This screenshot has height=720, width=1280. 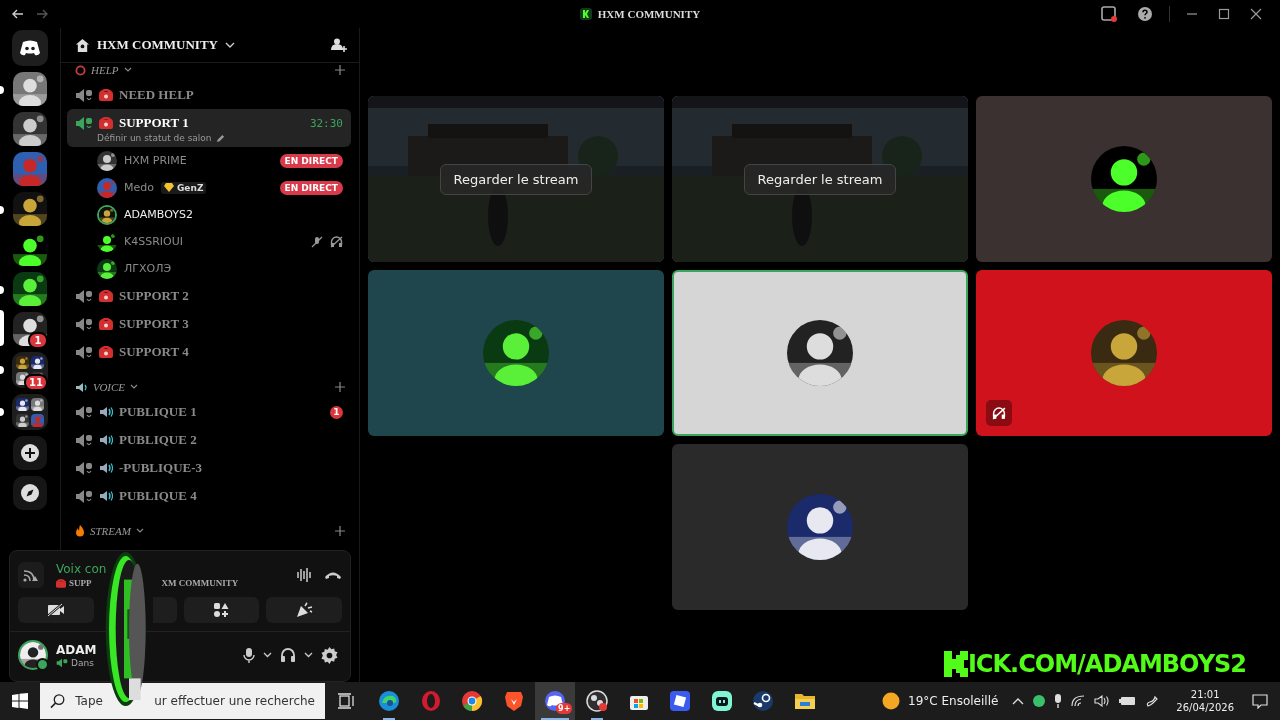 I want to click on search-placeholder: ur effectuer une recherche, so click(x=234, y=701).